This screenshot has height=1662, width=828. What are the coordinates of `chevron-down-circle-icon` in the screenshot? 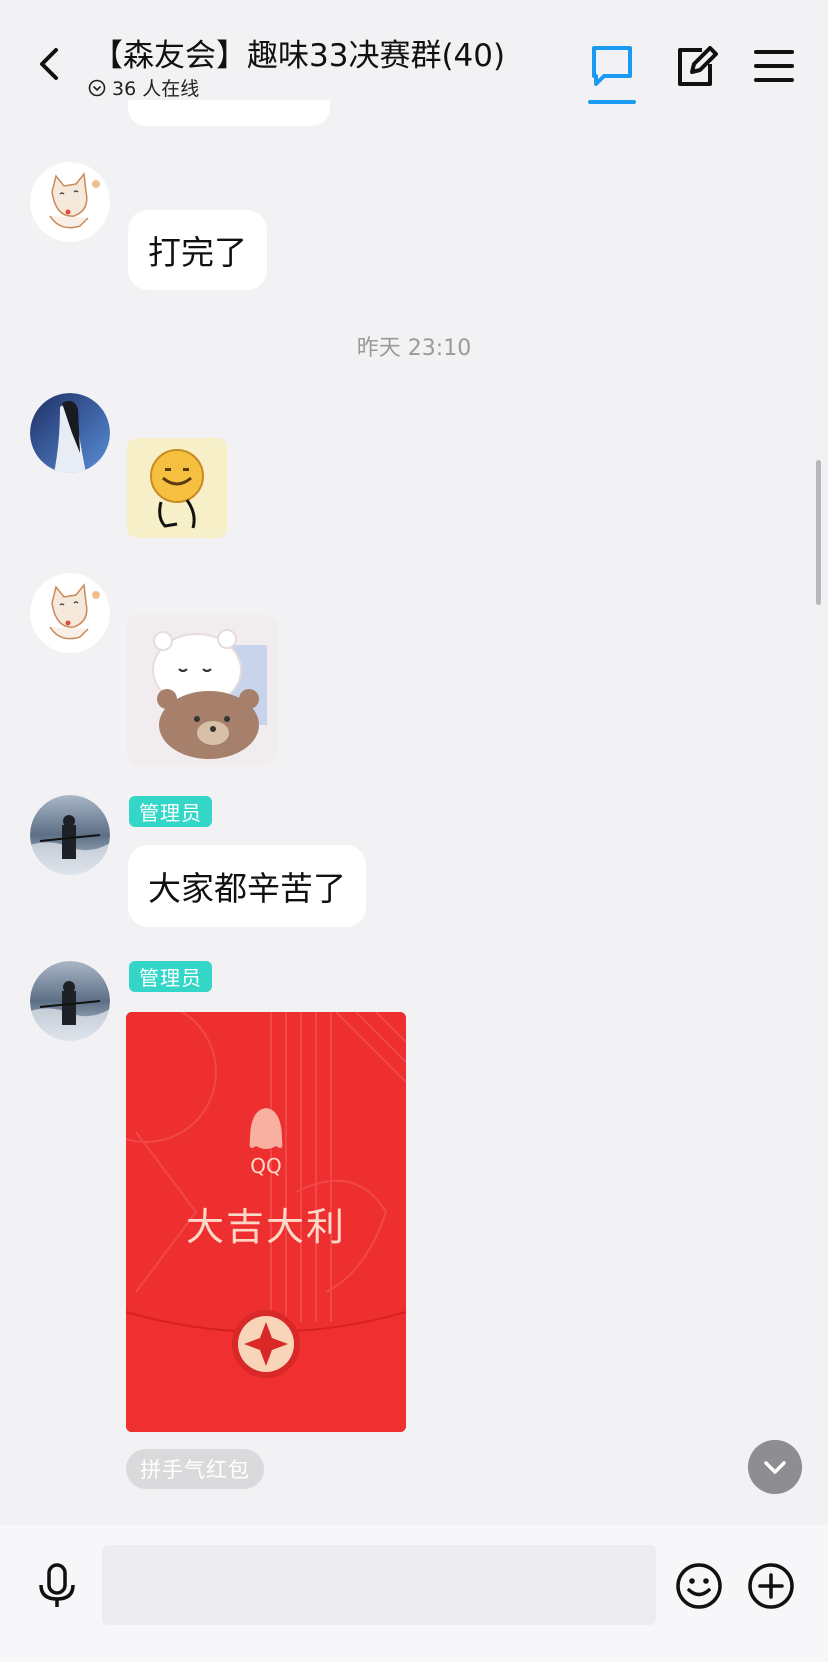 It's located at (97, 87).